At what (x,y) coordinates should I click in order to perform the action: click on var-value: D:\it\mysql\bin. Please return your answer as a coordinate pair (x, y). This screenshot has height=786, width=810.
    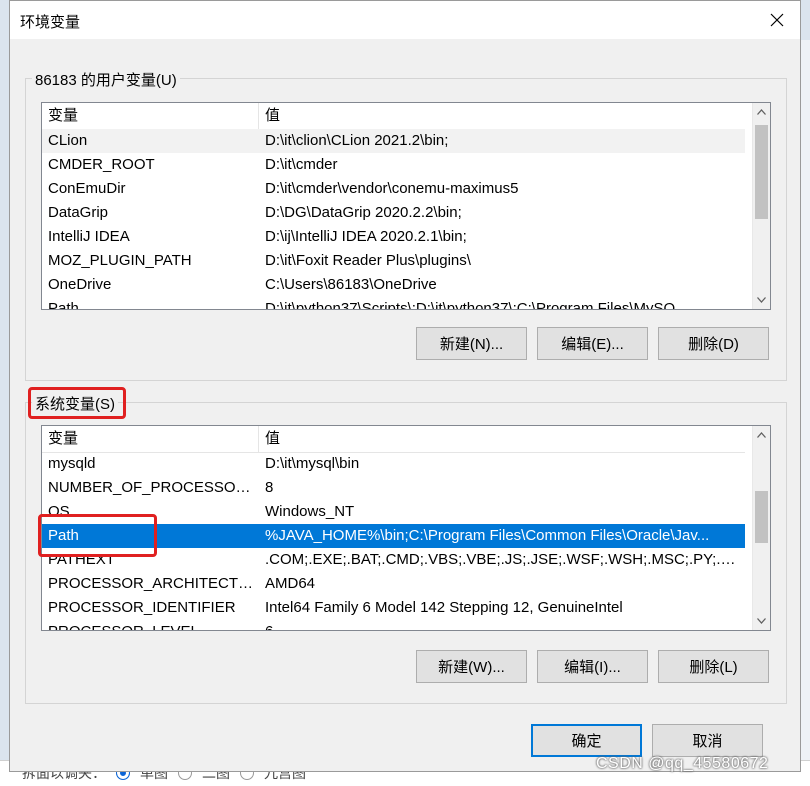
    Looking at the image, I should click on (312, 463).